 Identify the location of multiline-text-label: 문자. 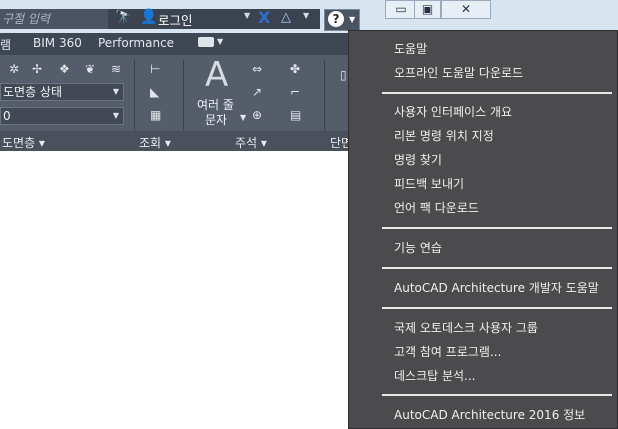
(216, 119).